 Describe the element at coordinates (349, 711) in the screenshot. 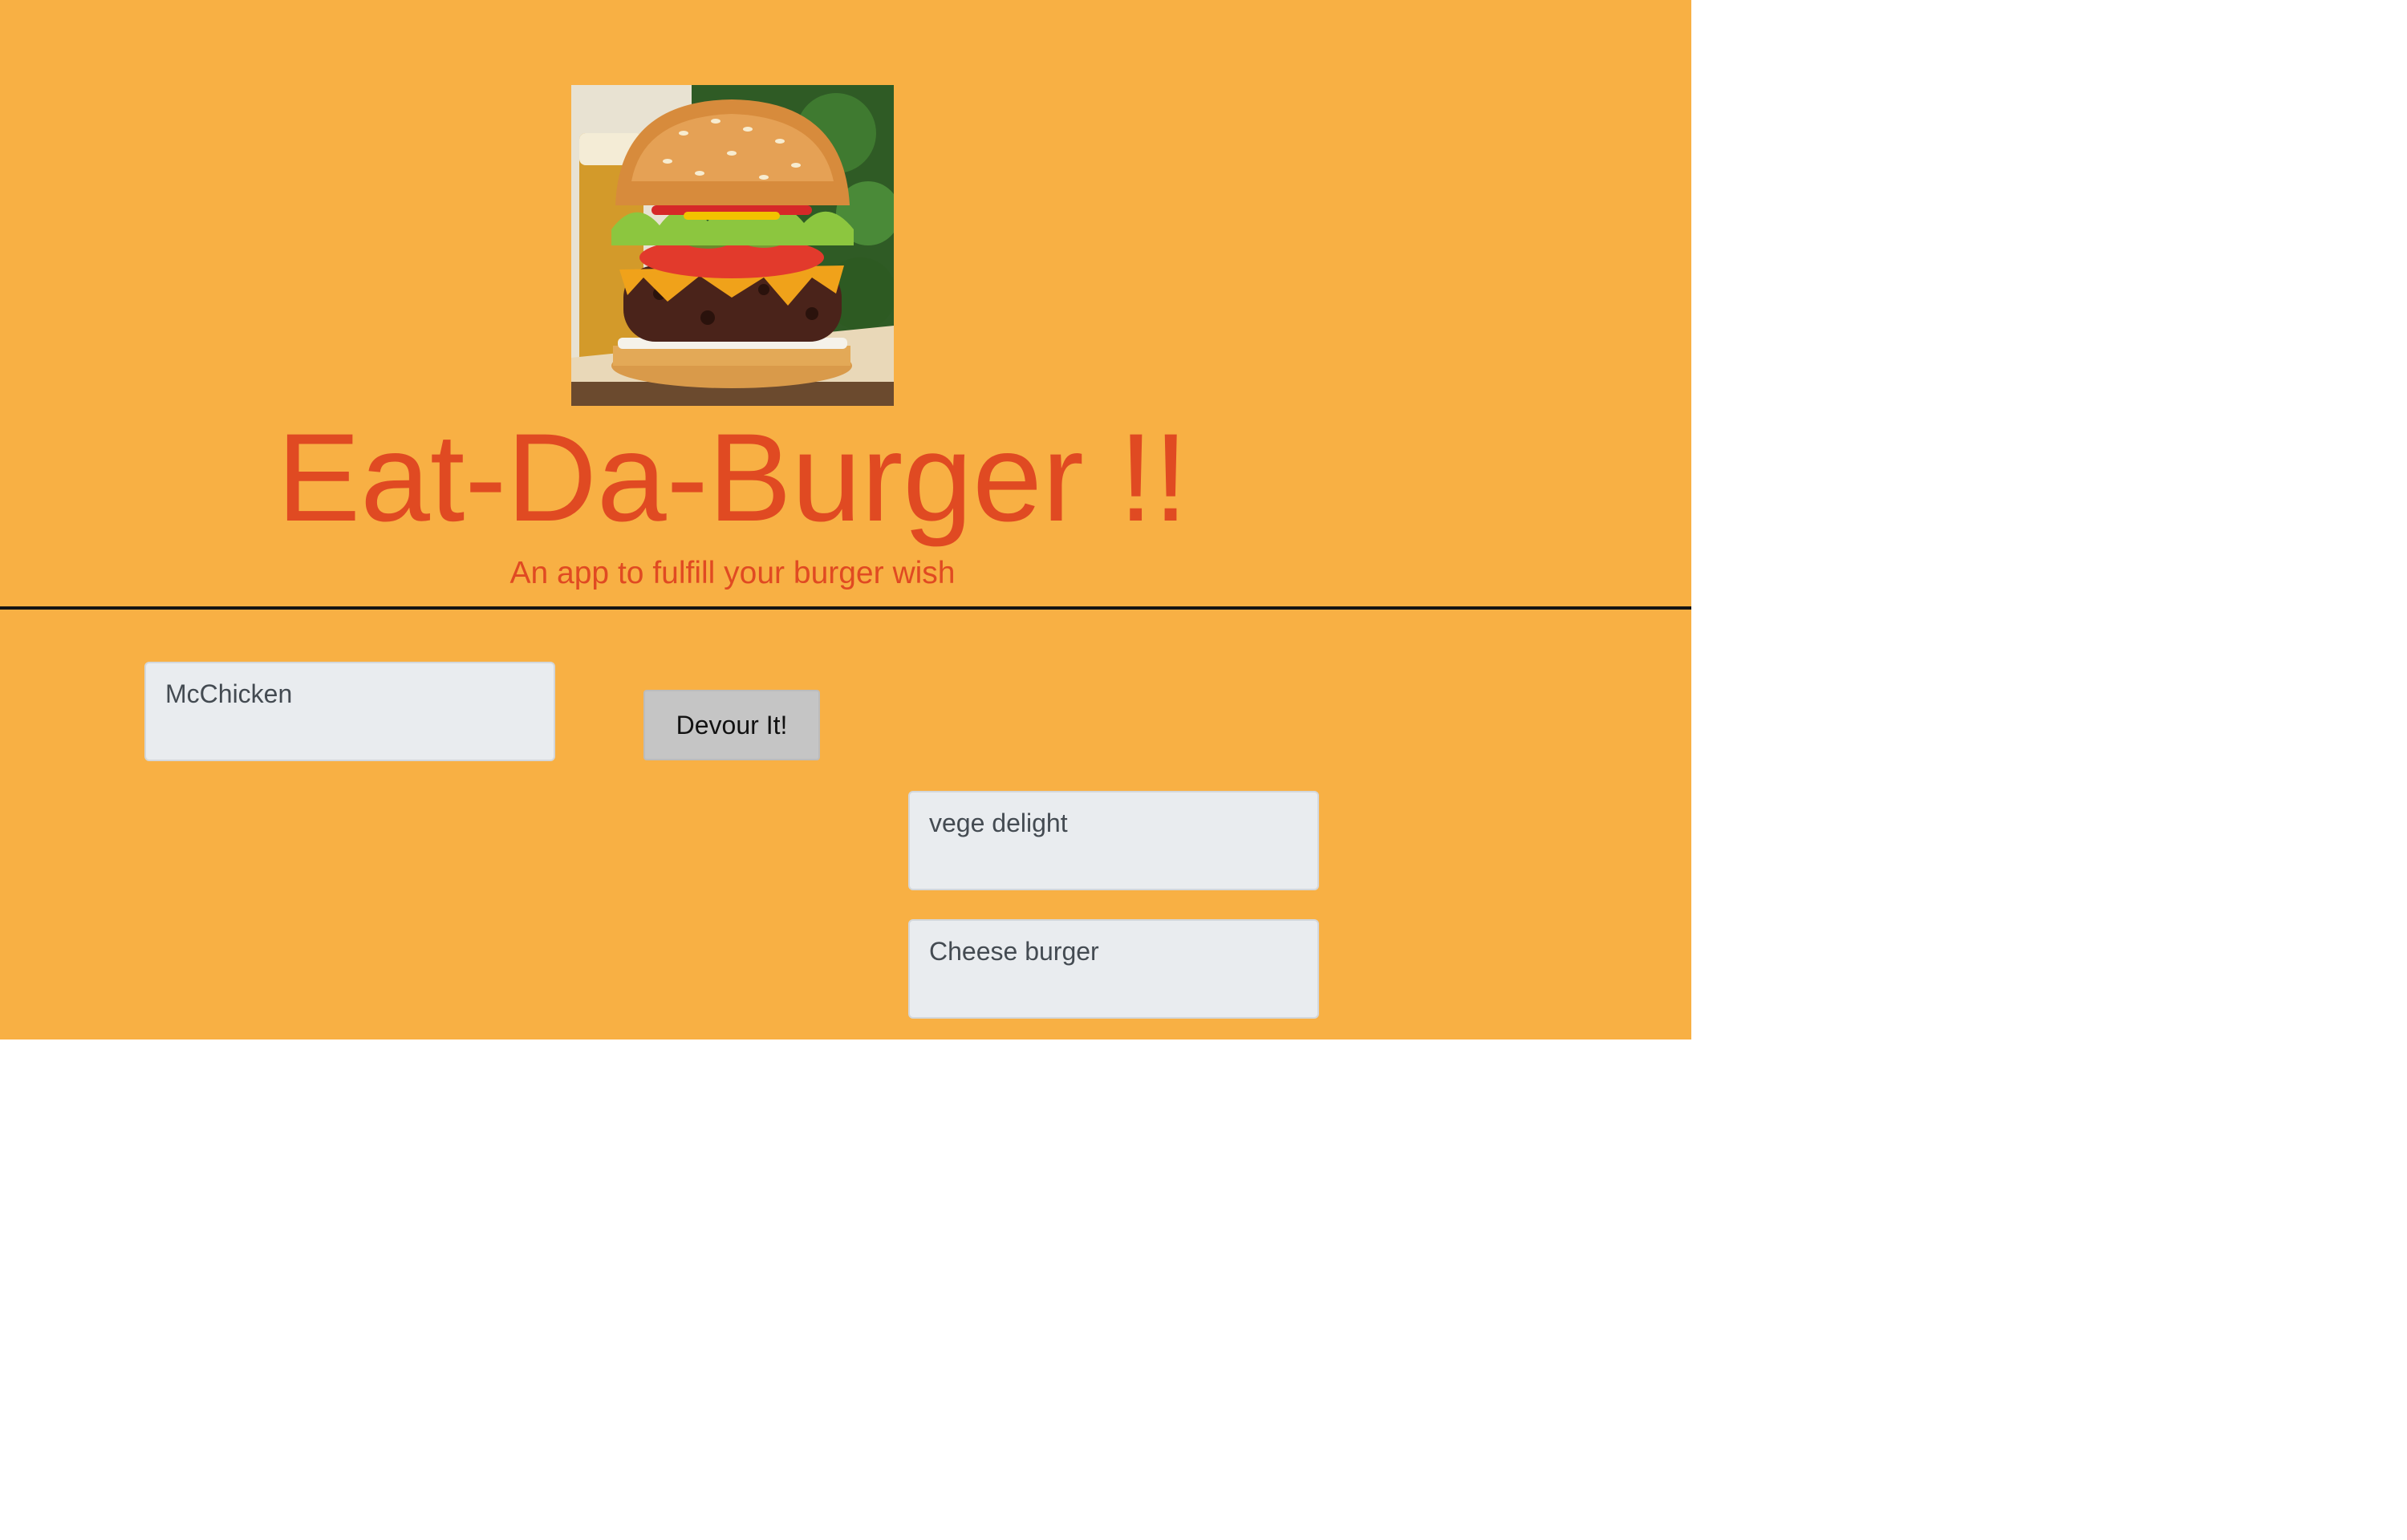

I see `burger-item-uneaten: McChicken` at that location.